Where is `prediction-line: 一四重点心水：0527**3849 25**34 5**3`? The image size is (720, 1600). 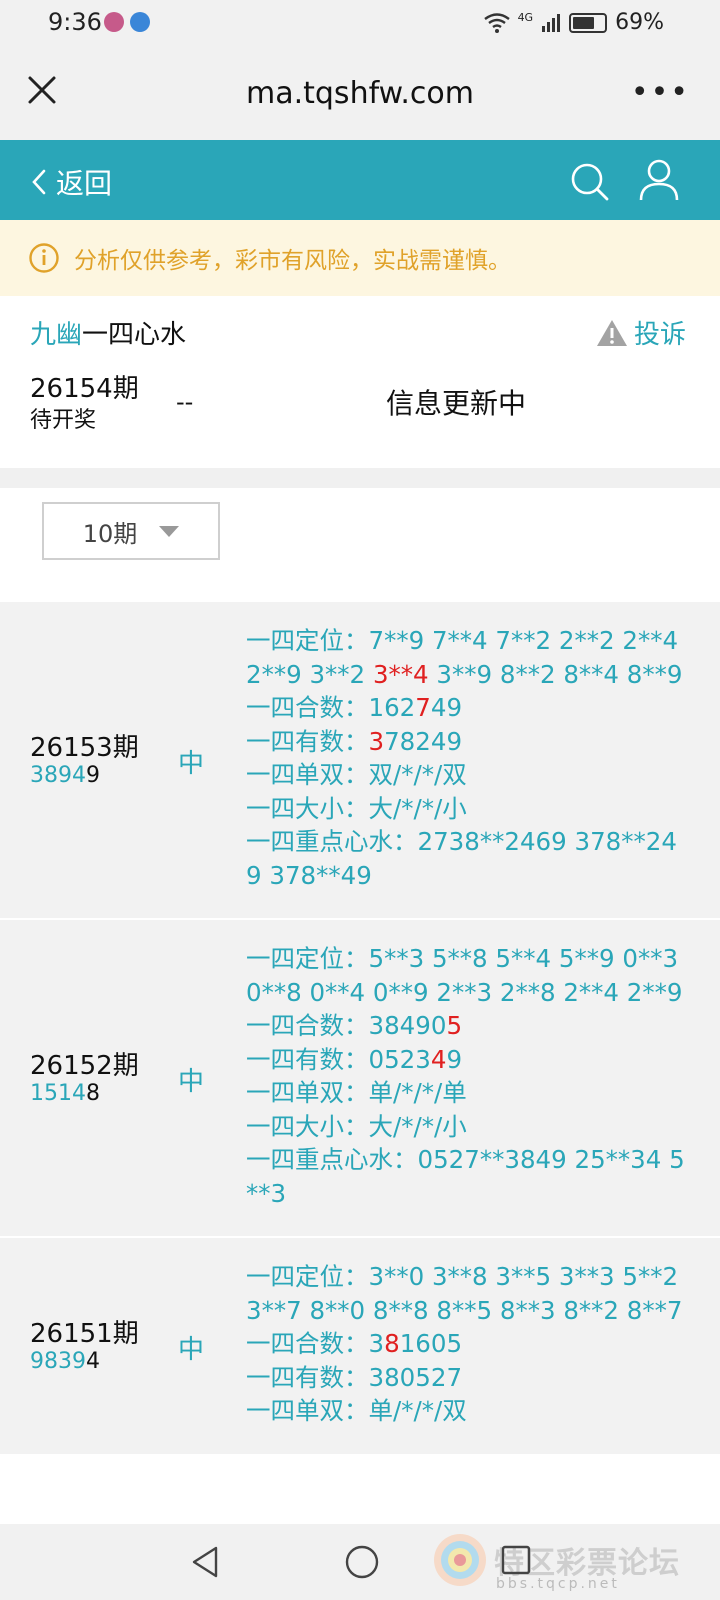
prediction-line: 一四重点心水：0527**3849 25**34 5**3 is located at coordinates (469, 1176).